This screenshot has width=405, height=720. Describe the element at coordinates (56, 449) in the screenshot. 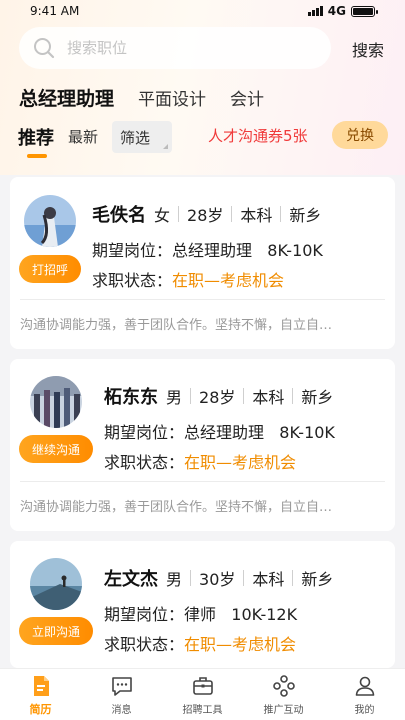

I see `continue-chat-button: 继续沟通` at that location.